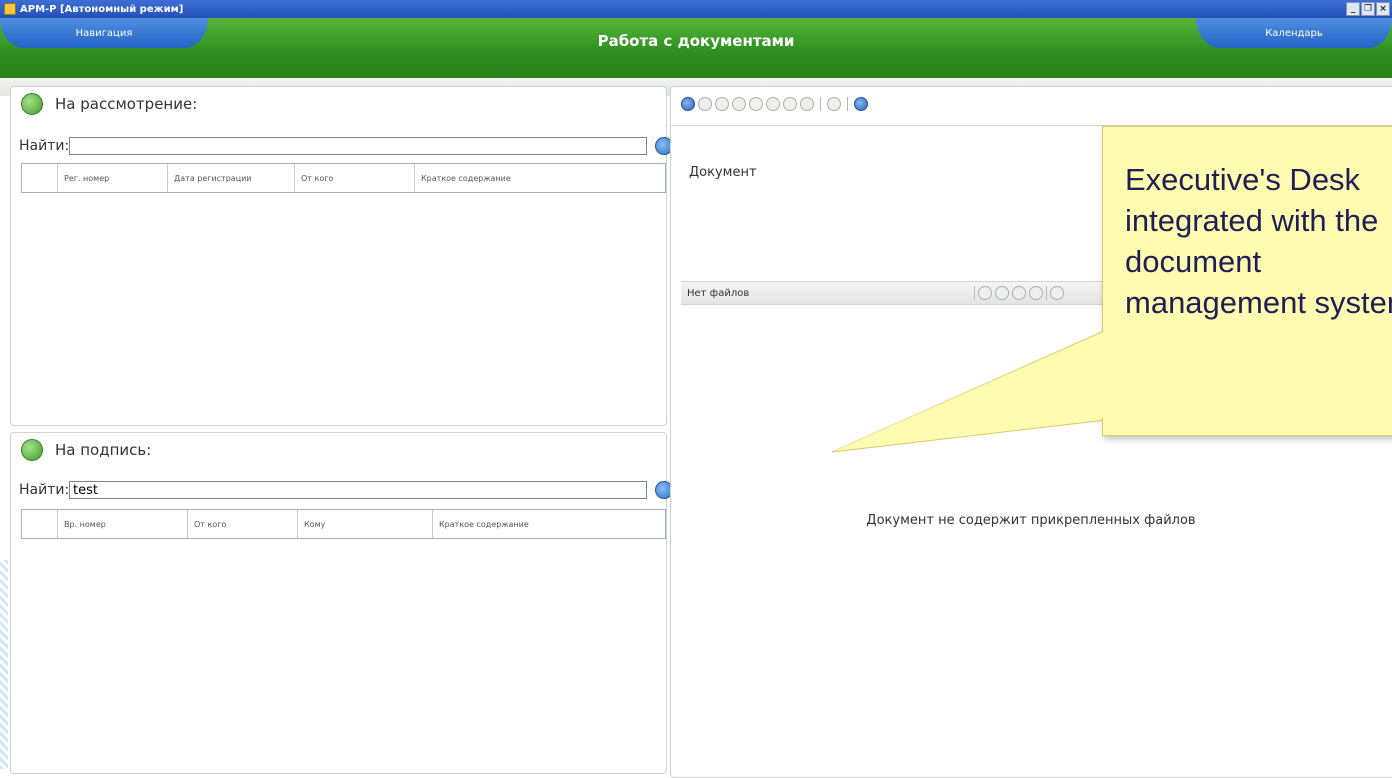  What do you see at coordinates (718, 293) in the screenshot?
I see `files-label: Нет файлов` at bounding box center [718, 293].